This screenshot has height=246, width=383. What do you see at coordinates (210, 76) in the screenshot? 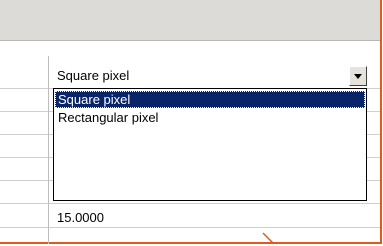
I see `pixel-shape-combobox: Square pixel` at bounding box center [210, 76].